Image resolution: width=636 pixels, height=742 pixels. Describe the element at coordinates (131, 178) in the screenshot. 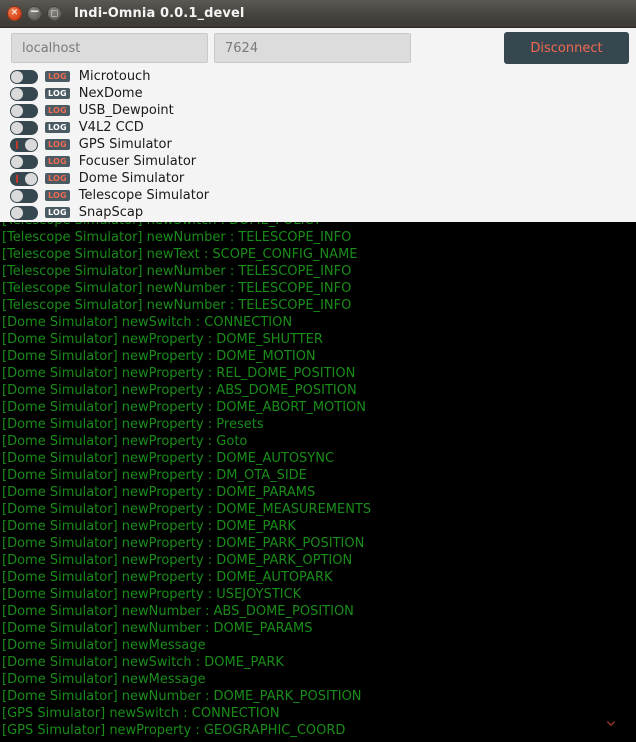

I see `device-name-label: Dome Simulator` at that location.